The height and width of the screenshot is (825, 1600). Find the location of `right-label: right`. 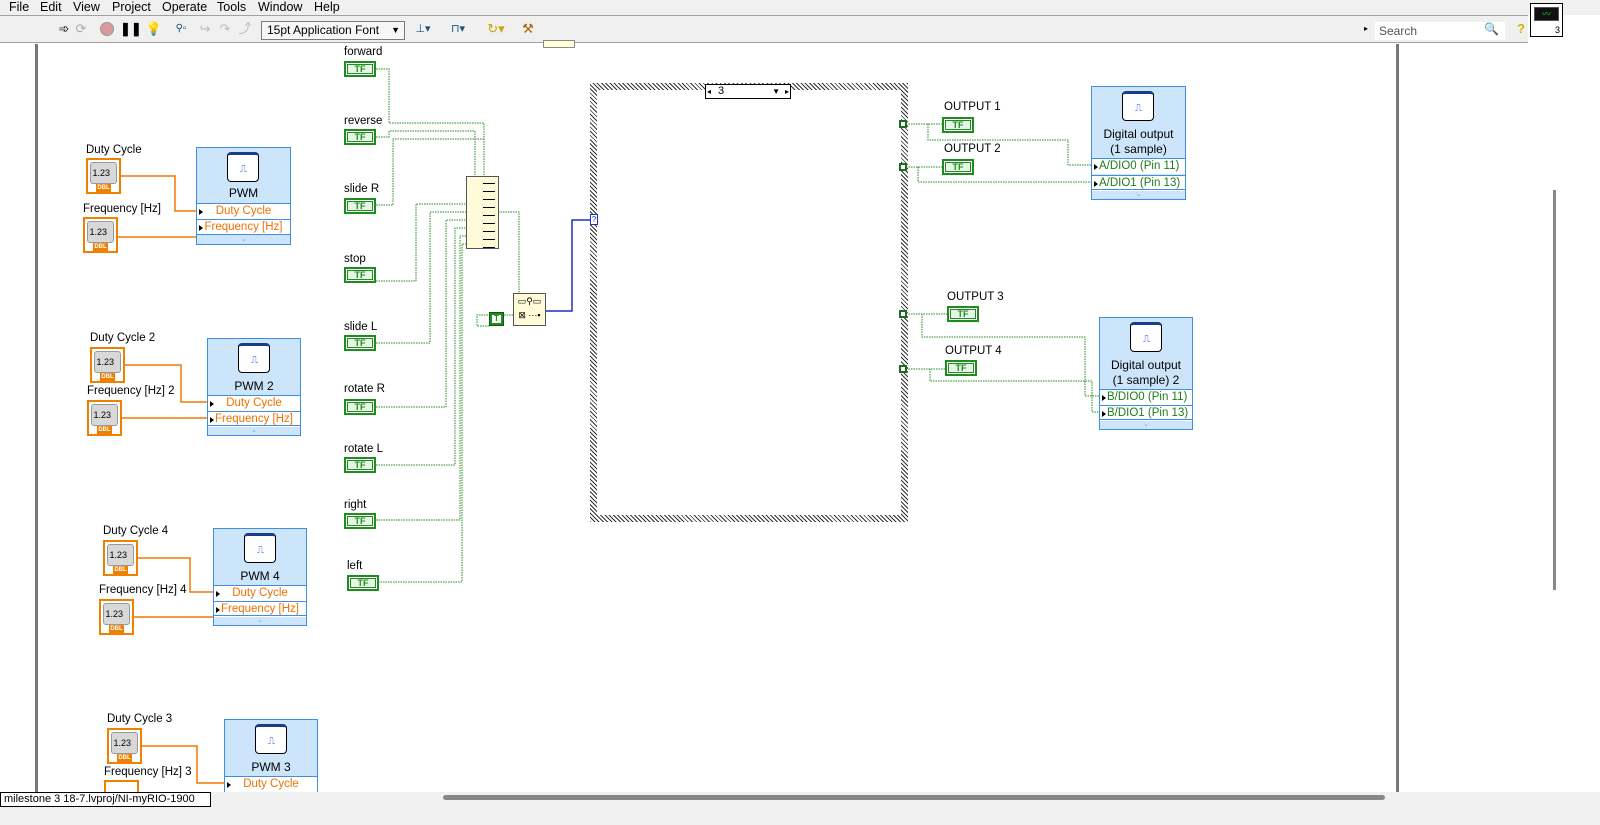

right-label: right is located at coordinates (355, 505).